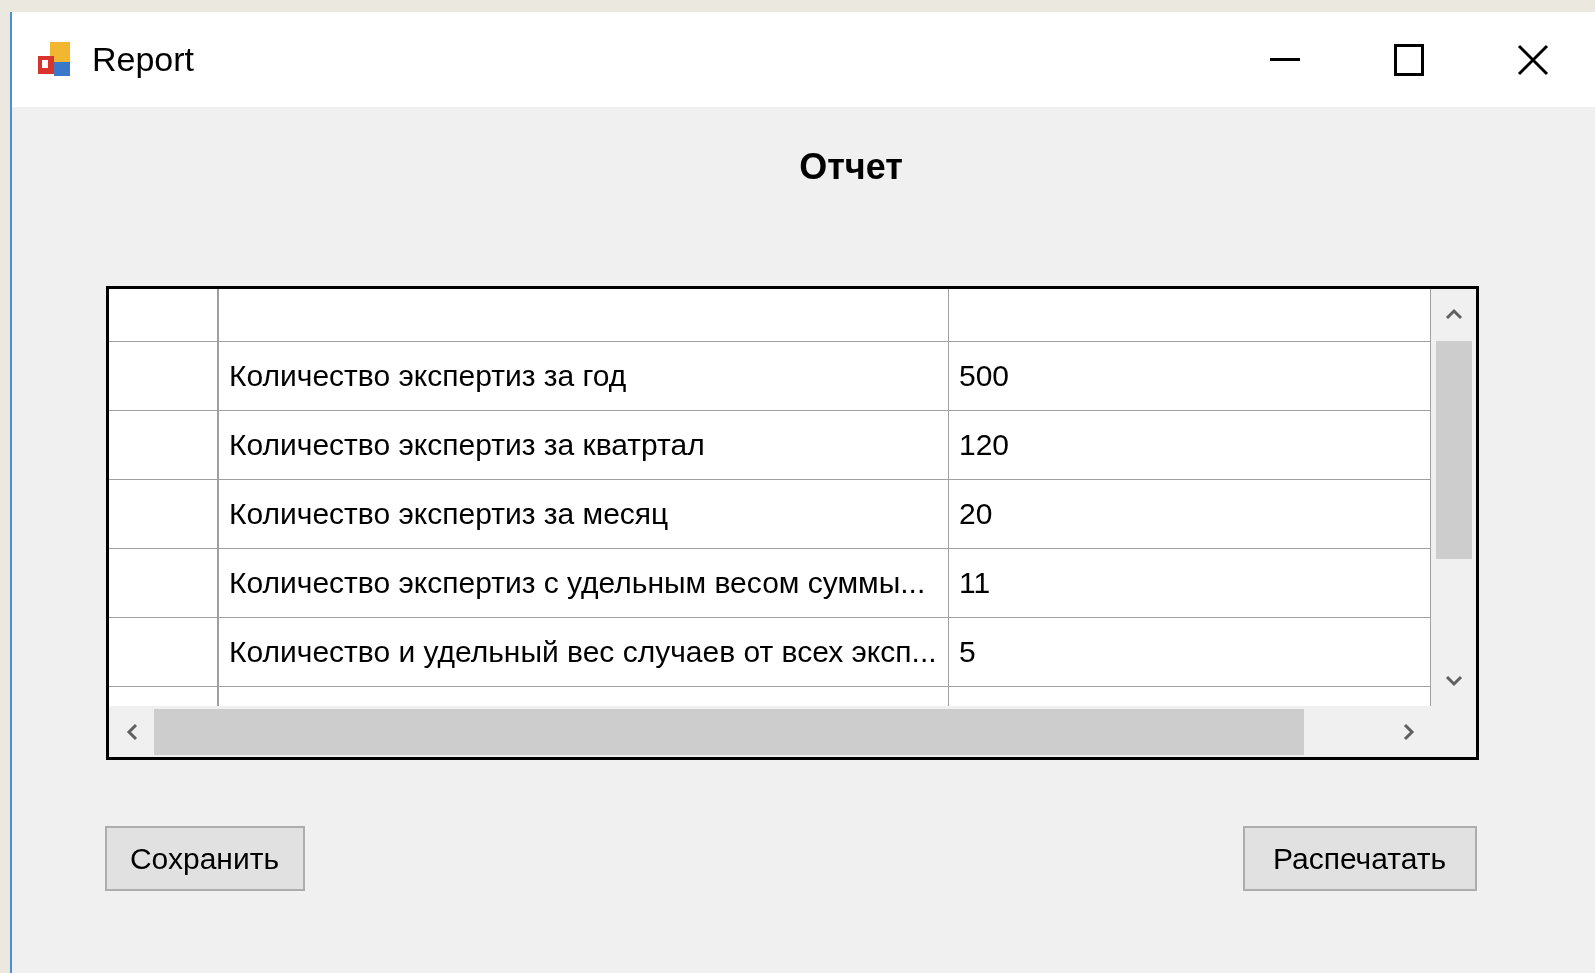 This screenshot has height=973, width=1595. Describe the element at coordinates (1409, 59) in the screenshot. I see `maximize-icon` at that location.